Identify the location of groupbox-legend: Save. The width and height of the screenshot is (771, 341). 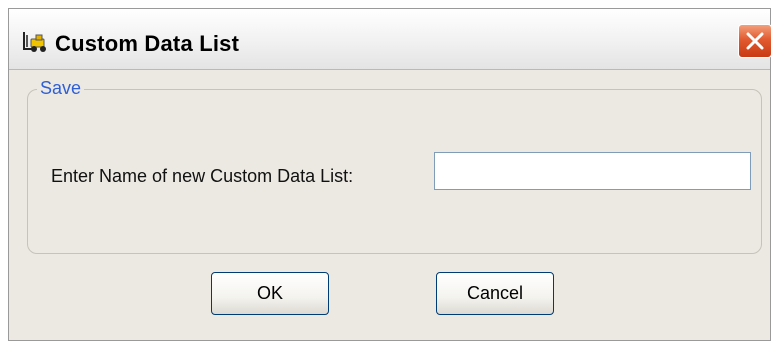
(61, 88).